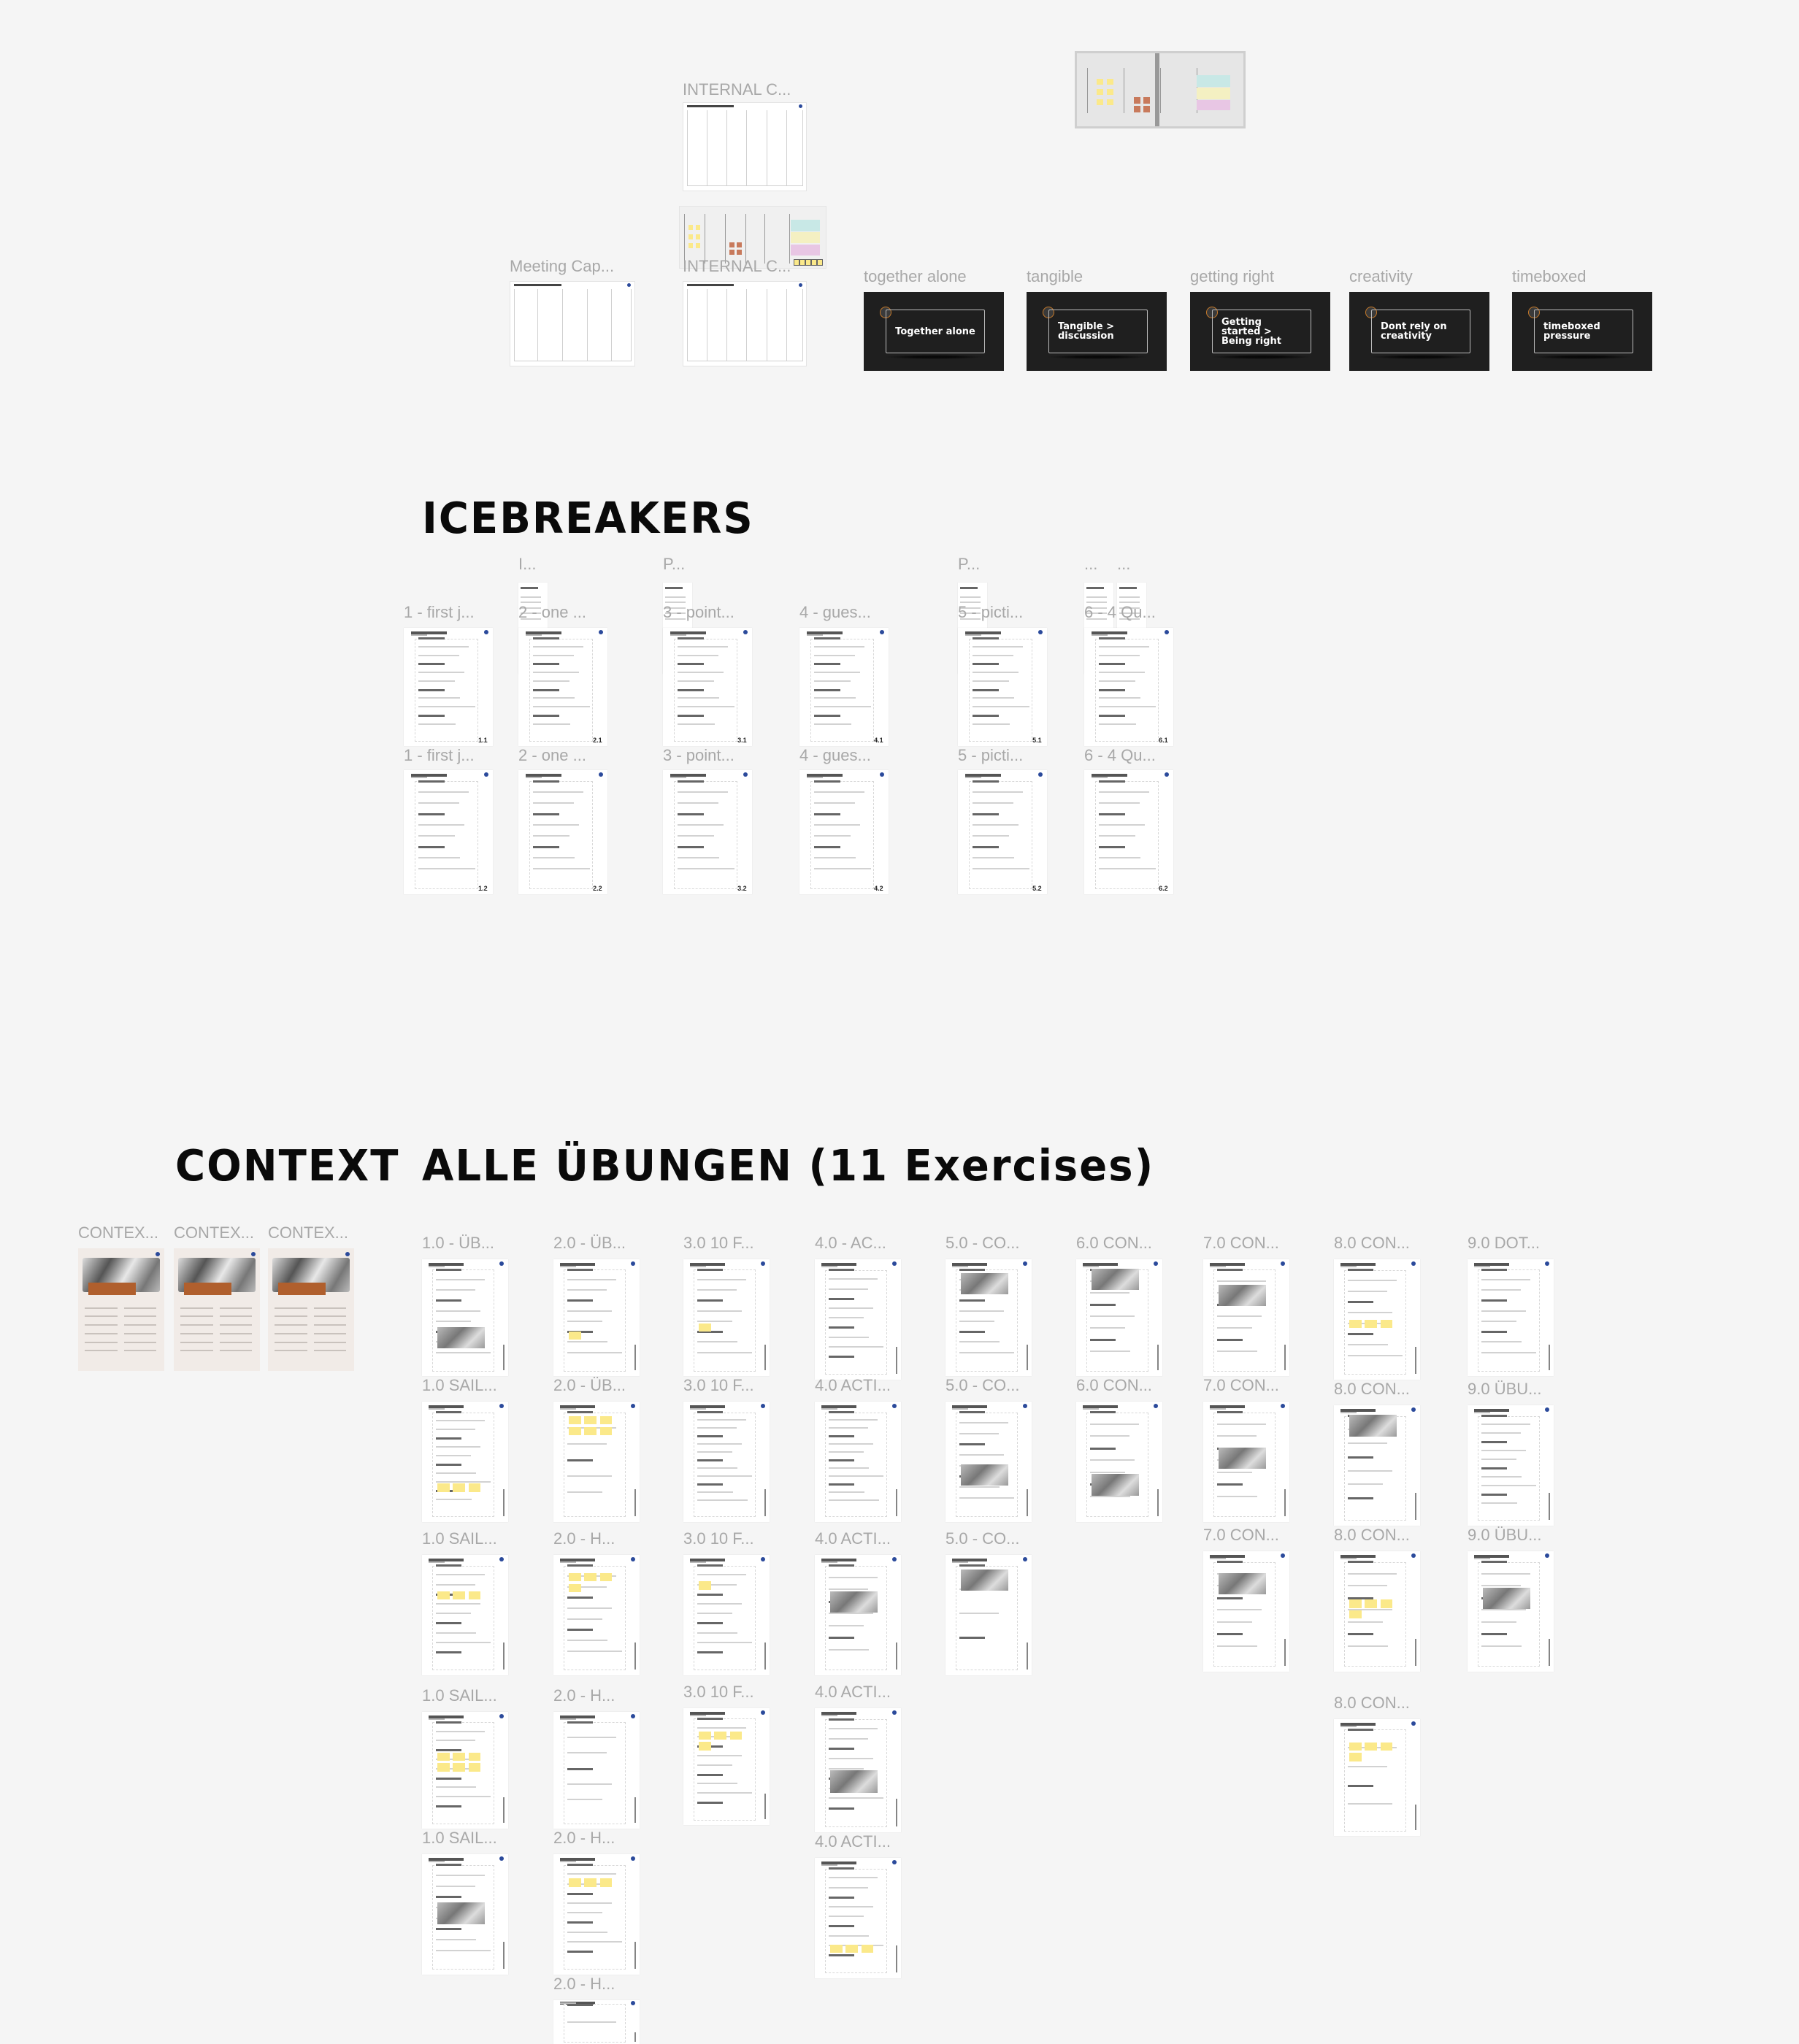 This screenshot has width=1799, height=2044. Describe the element at coordinates (1419, 331) in the screenshot. I see `principle-card: Dont rely on creativity` at that location.